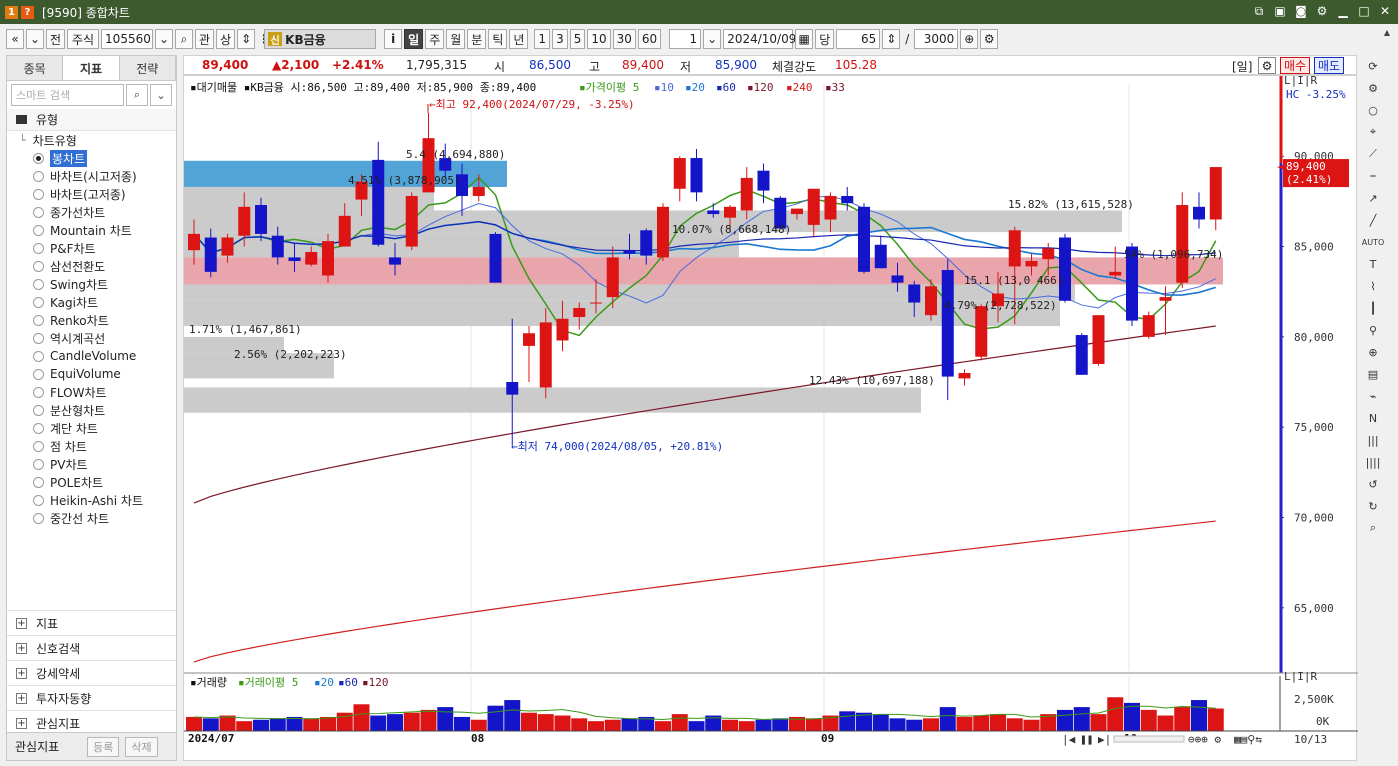 The height and width of the screenshot is (766, 1398). What do you see at coordinates (542, 39) in the screenshot?
I see `interval-1-button: 1` at bounding box center [542, 39].